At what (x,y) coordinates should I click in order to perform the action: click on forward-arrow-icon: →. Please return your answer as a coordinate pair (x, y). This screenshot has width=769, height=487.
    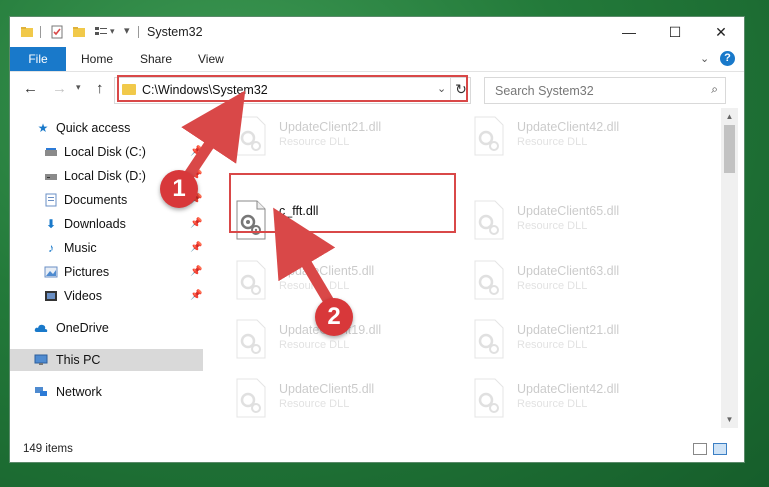
    Looking at the image, I should click on (59, 88).